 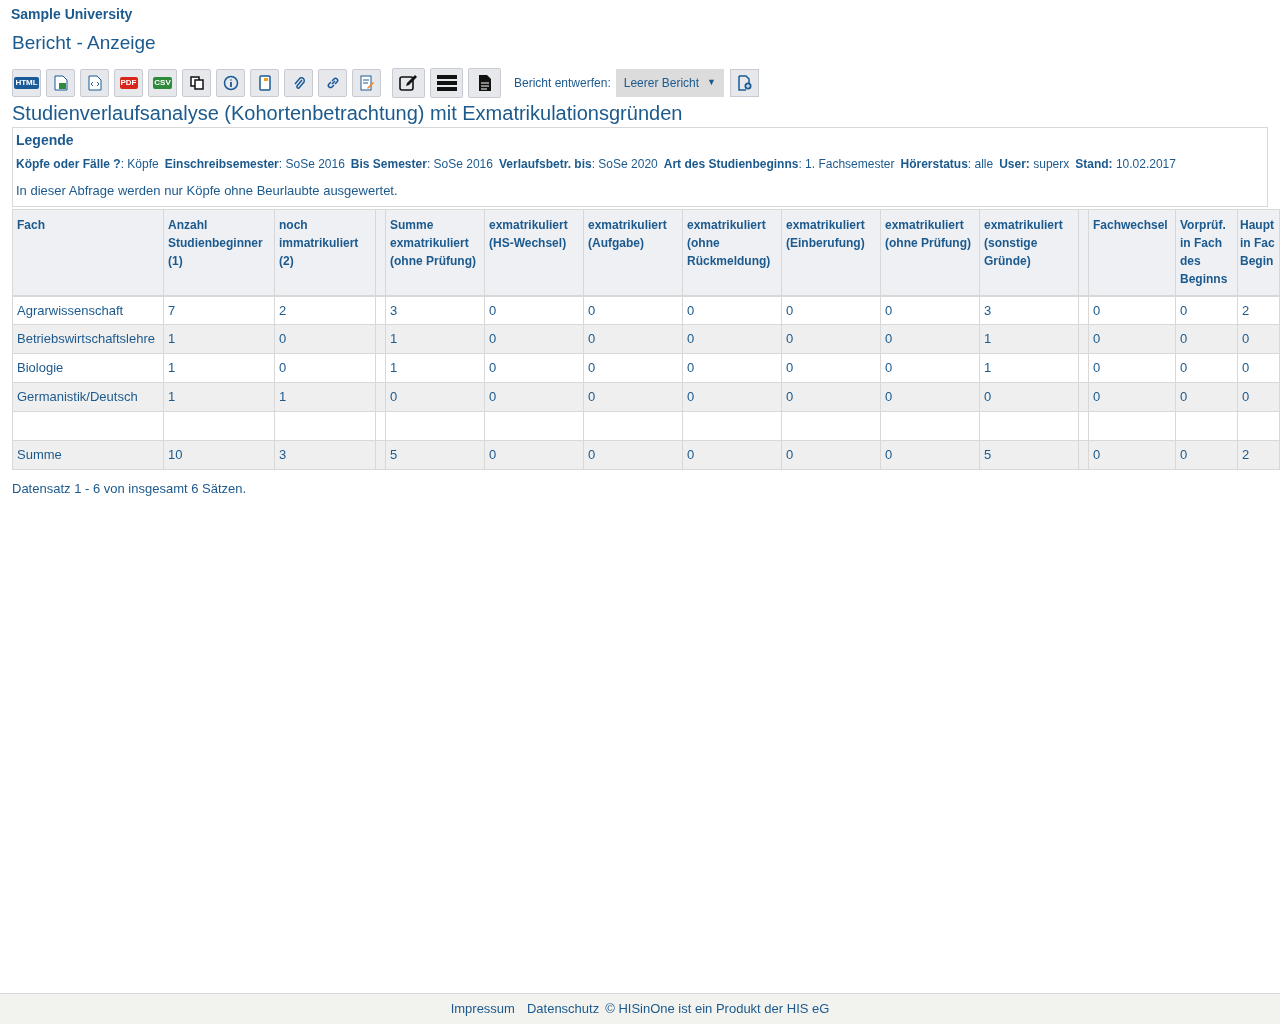 I want to click on footer-link: Datenschutz, so click(x=563, y=1009).